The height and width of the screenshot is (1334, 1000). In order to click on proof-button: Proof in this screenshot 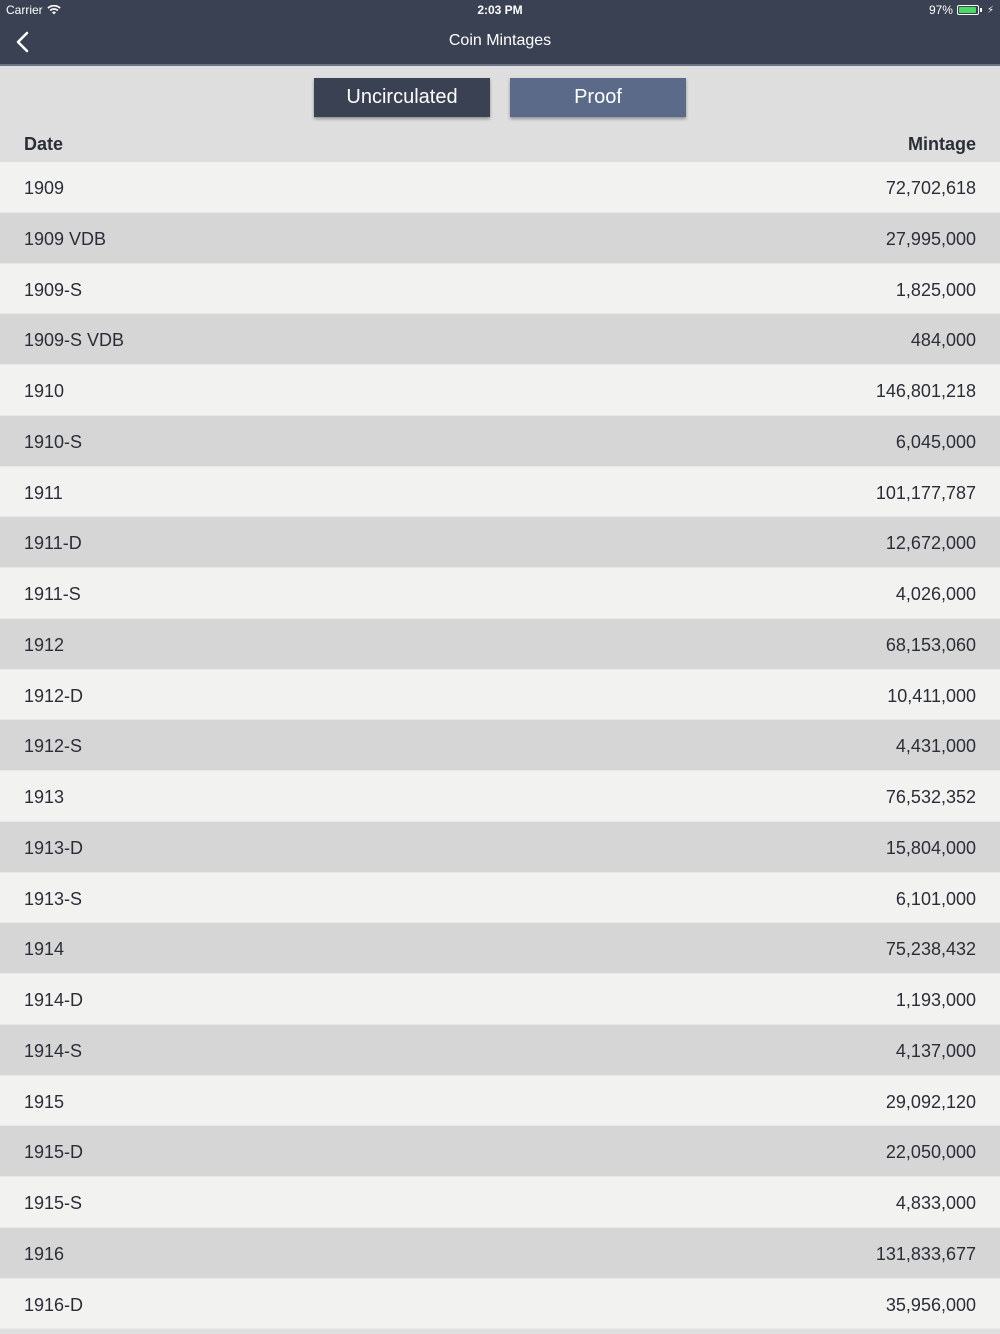, I will do `click(598, 97)`.